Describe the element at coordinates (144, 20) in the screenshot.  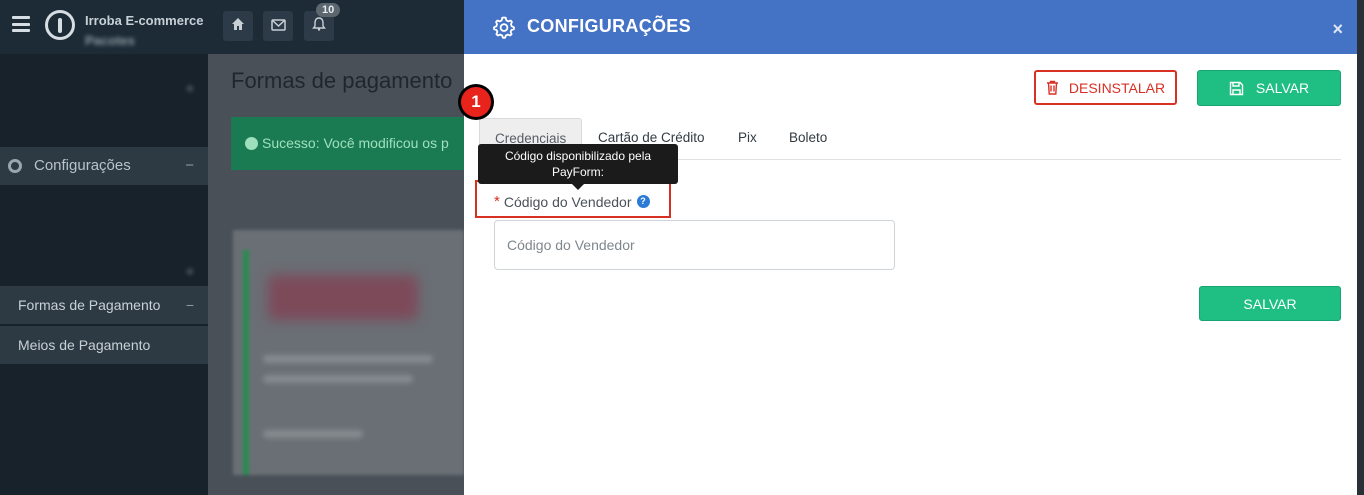
I see `brand-title: Irroba E-commerce` at that location.